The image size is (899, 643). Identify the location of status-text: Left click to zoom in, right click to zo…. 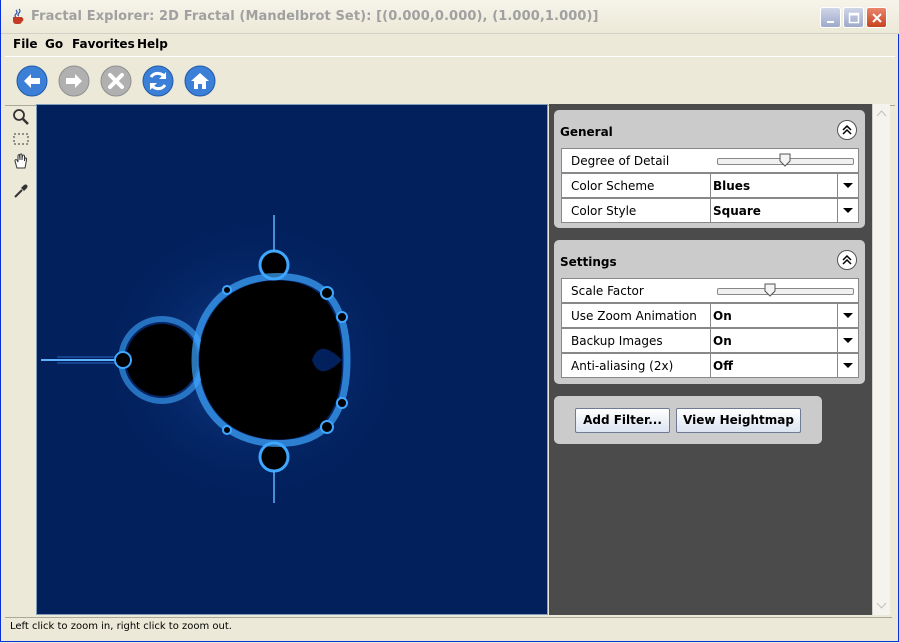
(121, 626).